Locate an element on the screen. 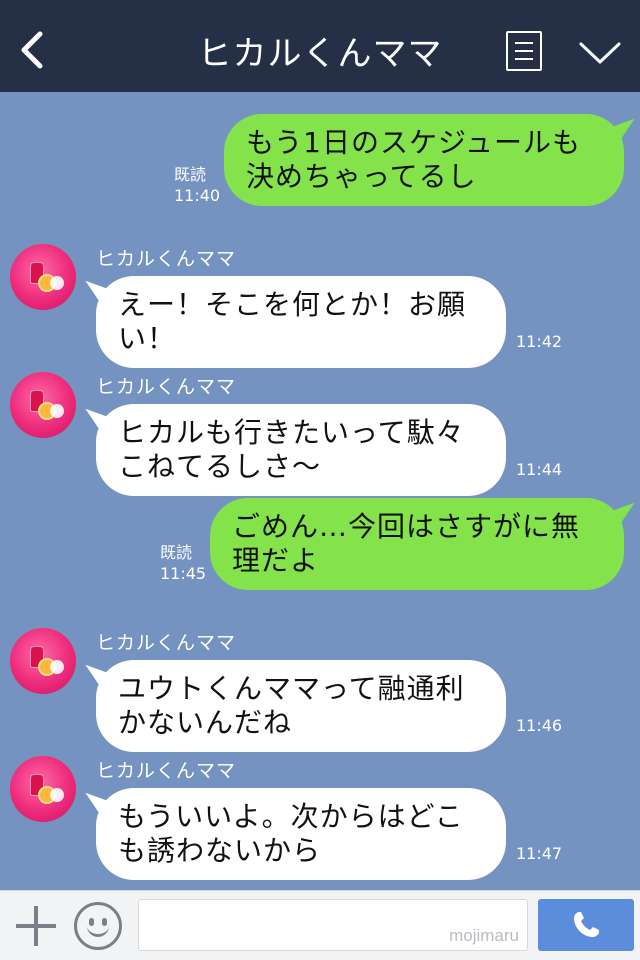 The image size is (640, 960). message-text-line: ヒカルも行きたいって駄々 is located at coordinates (291, 432).